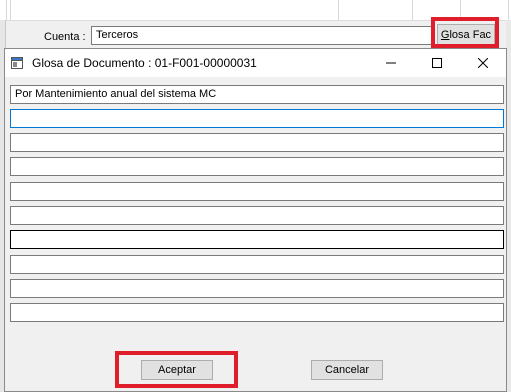  Describe the element at coordinates (65, 37) in the screenshot. I see `cuenta-label: Cuenta :` at that location.